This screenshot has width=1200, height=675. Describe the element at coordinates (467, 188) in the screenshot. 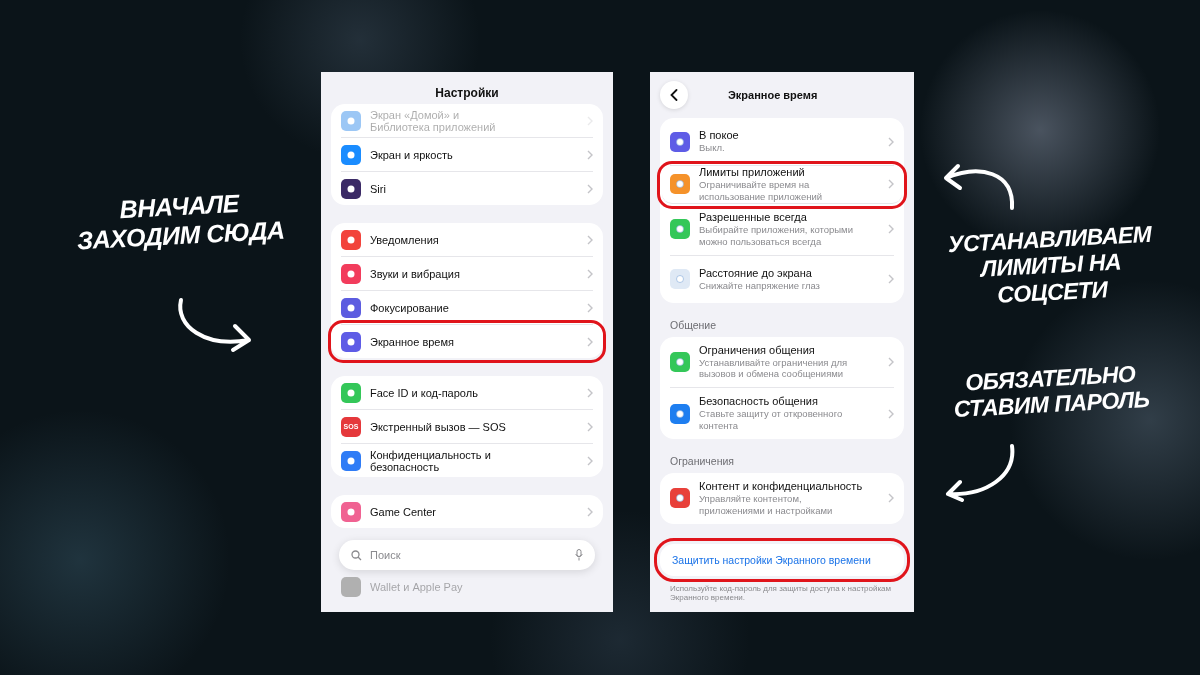

I see `settings-row: Siri` at that location.